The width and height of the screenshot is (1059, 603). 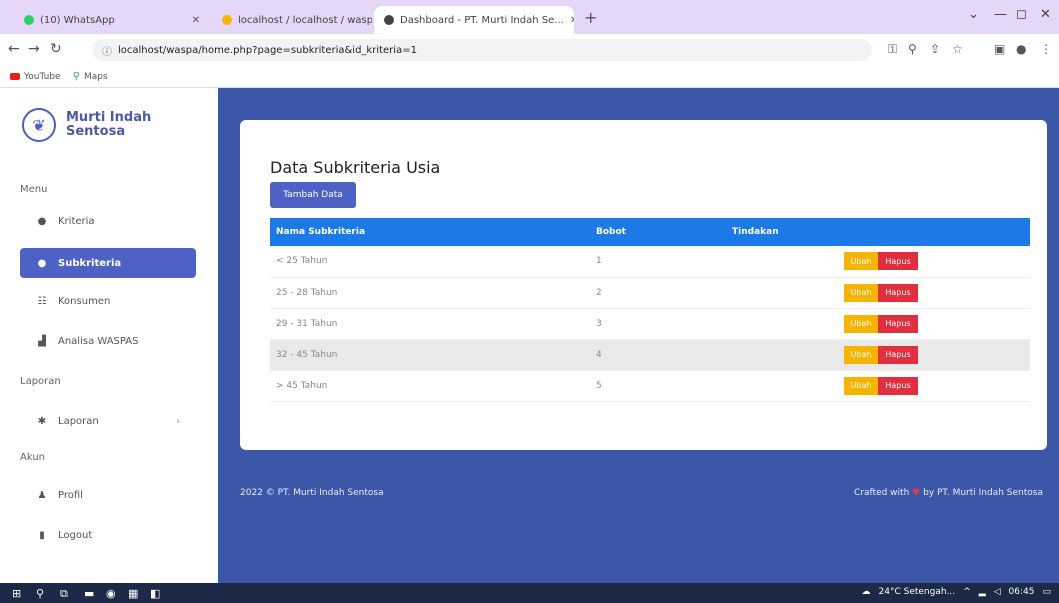 What do you see at coordinates (430, 386) in the screenshot?
I see `cell-nama: > 45 Tahun` at bounding box center [430, 386].